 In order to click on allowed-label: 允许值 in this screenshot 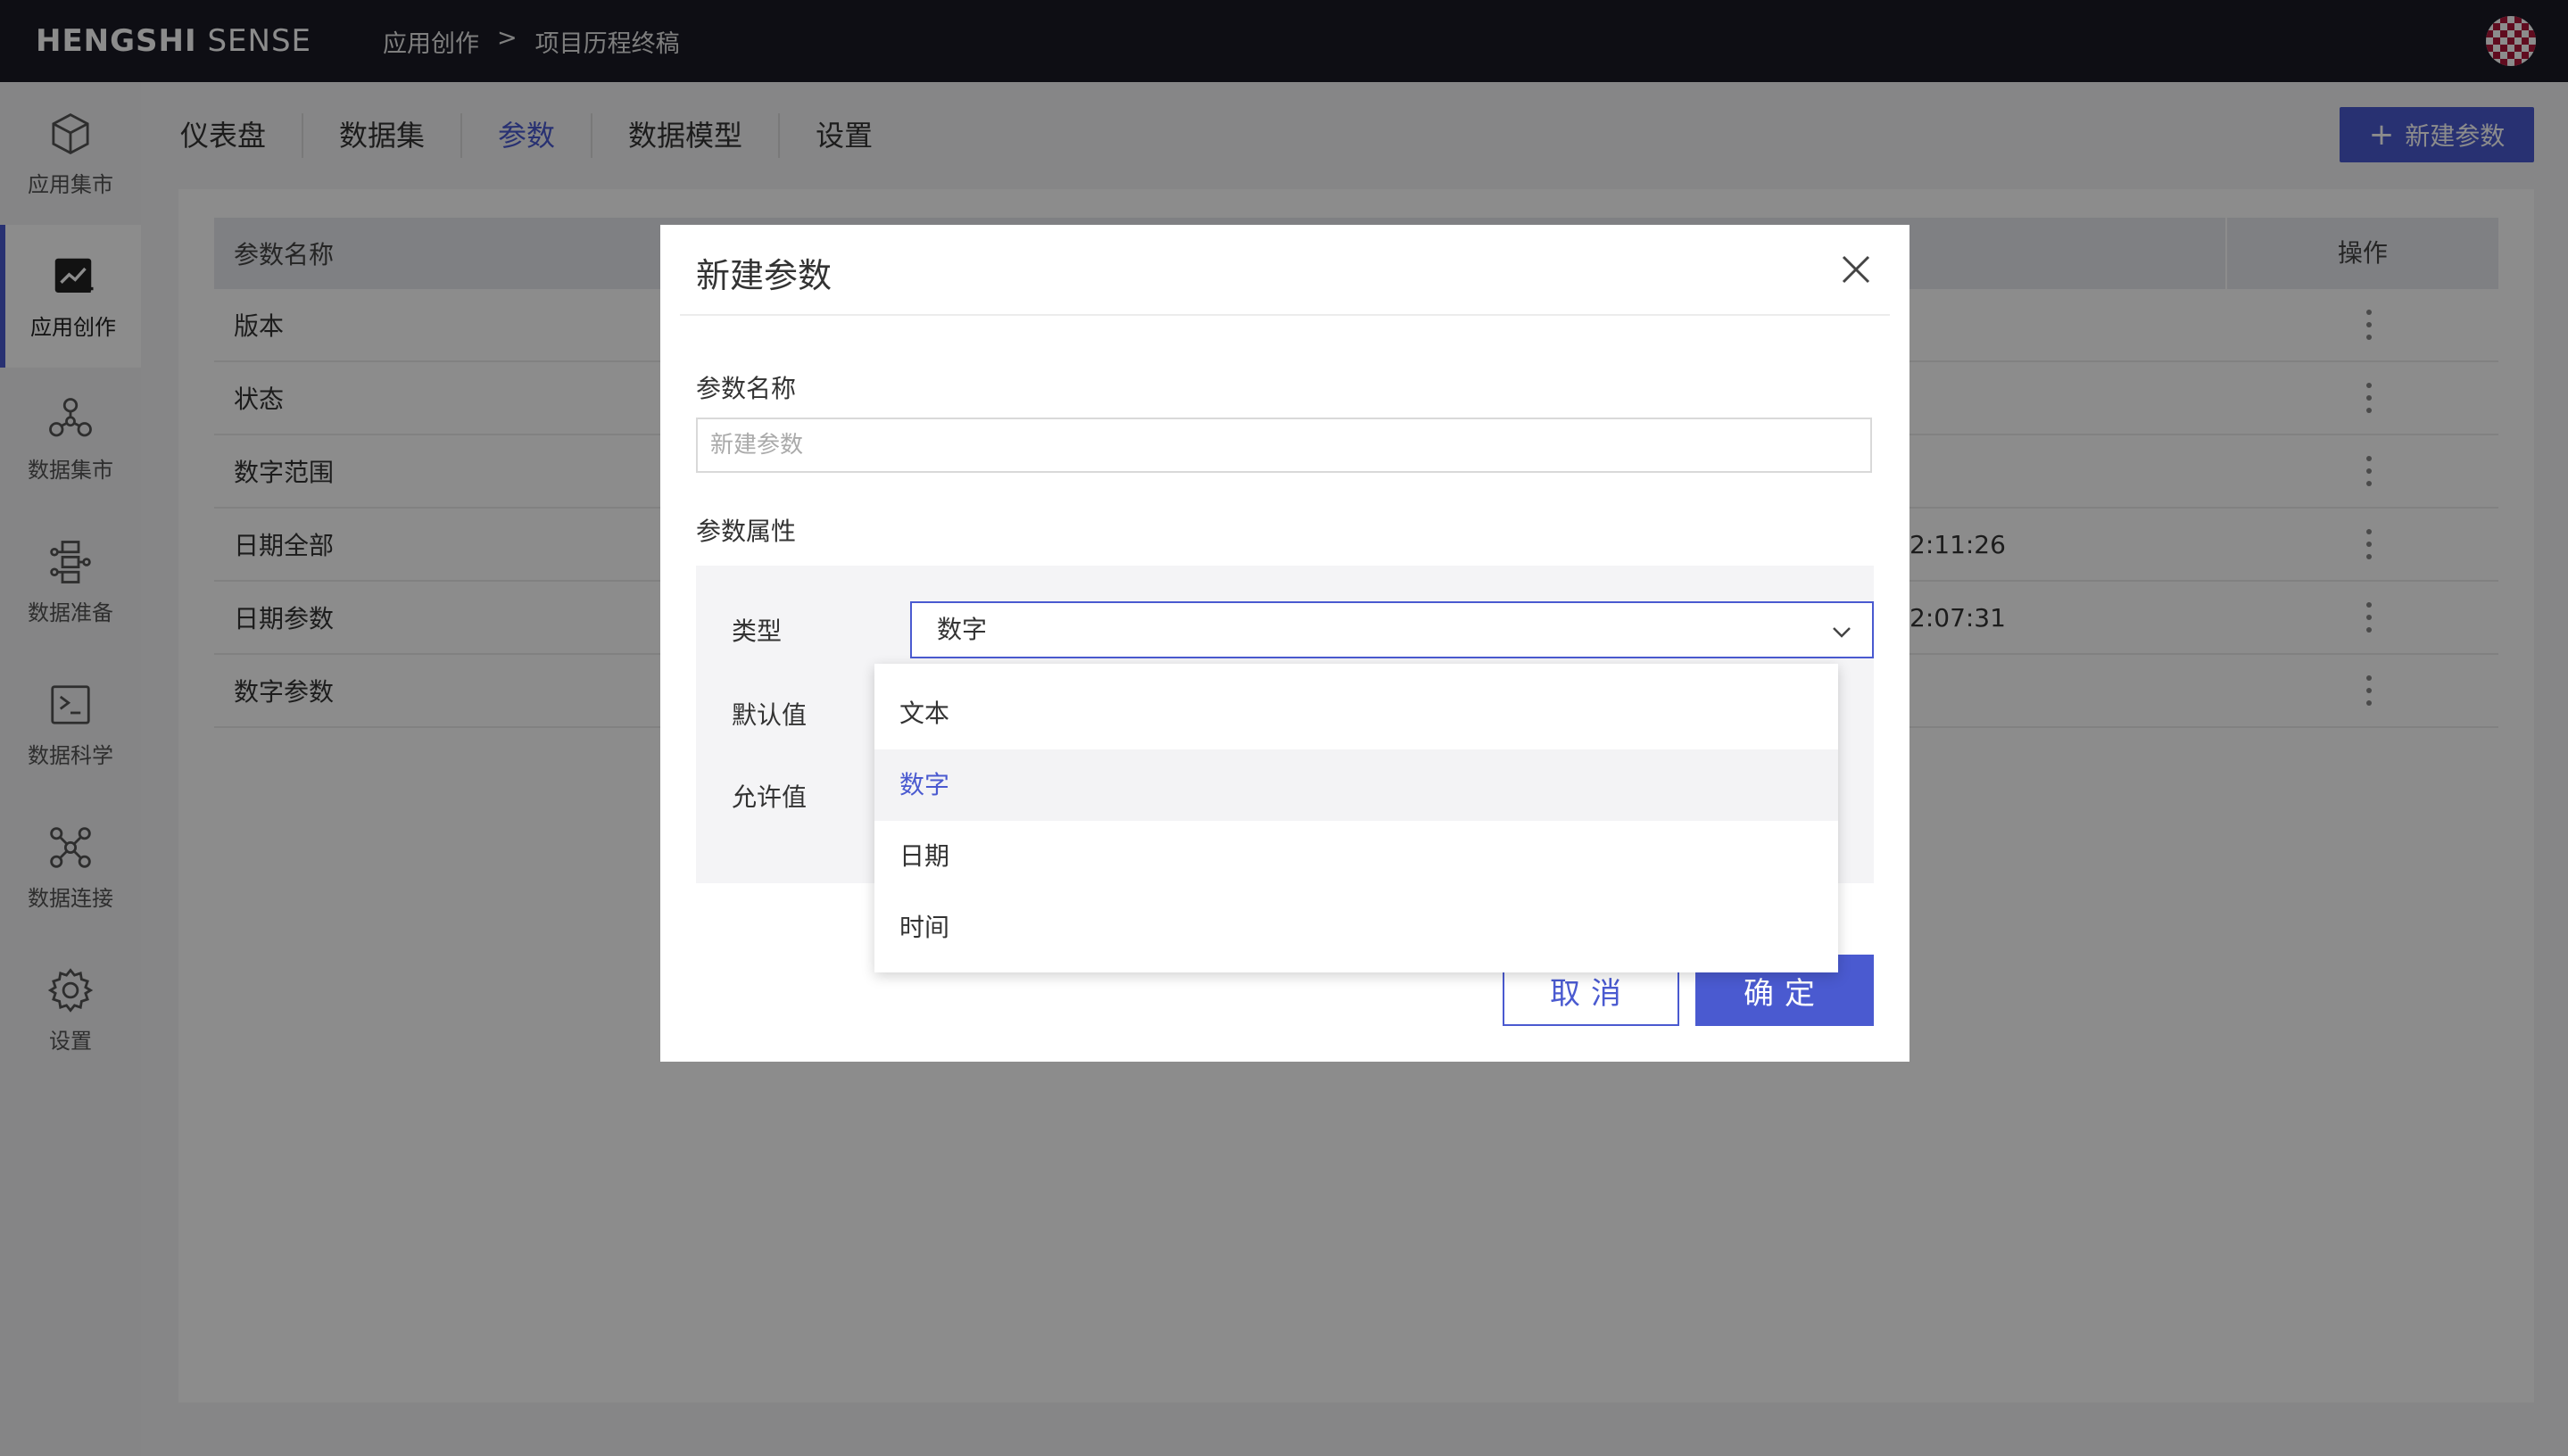, I will do `click(770, 797)`.